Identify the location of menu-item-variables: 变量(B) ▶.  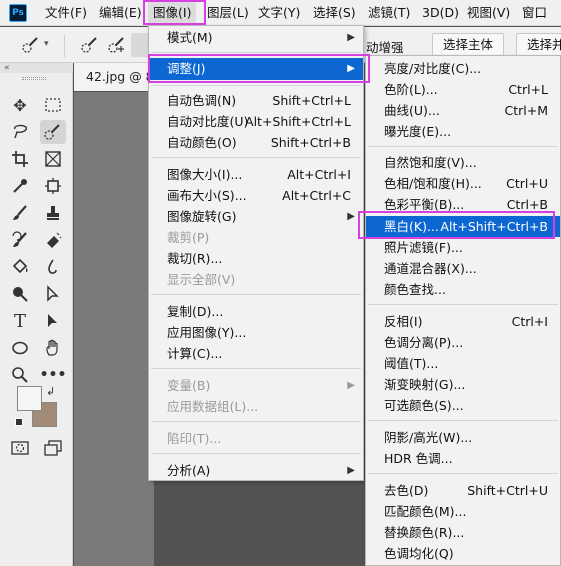
(256, 385).